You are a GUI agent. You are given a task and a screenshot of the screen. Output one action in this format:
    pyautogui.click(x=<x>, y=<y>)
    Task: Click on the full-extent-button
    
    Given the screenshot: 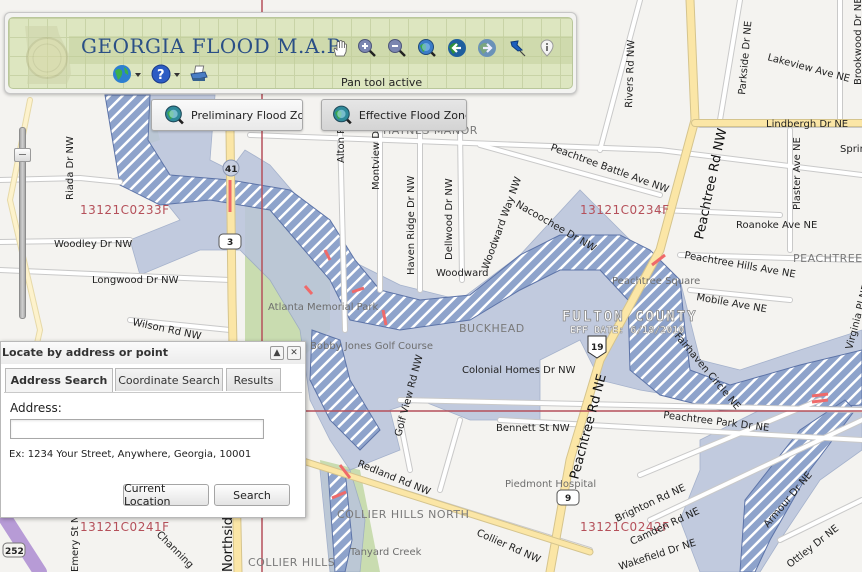 What is the action you would take?
    pyautogui.click(x=427, y=48)
    